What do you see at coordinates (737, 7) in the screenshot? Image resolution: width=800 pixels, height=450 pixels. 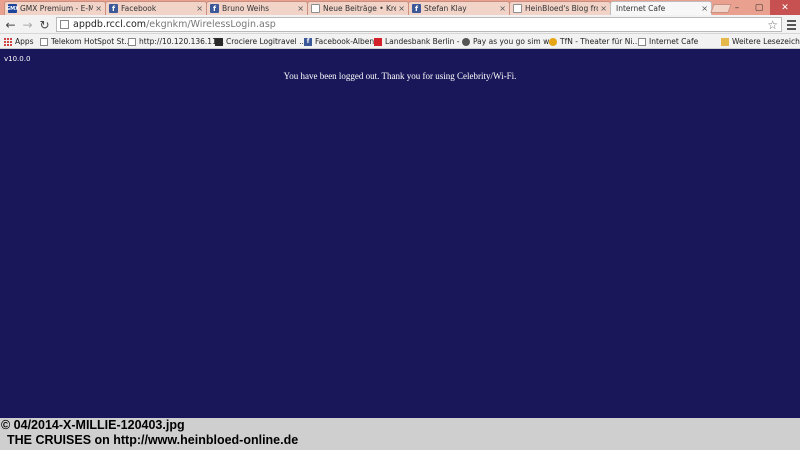 I see `minimize-button: –` at bounding box center [737, 7].